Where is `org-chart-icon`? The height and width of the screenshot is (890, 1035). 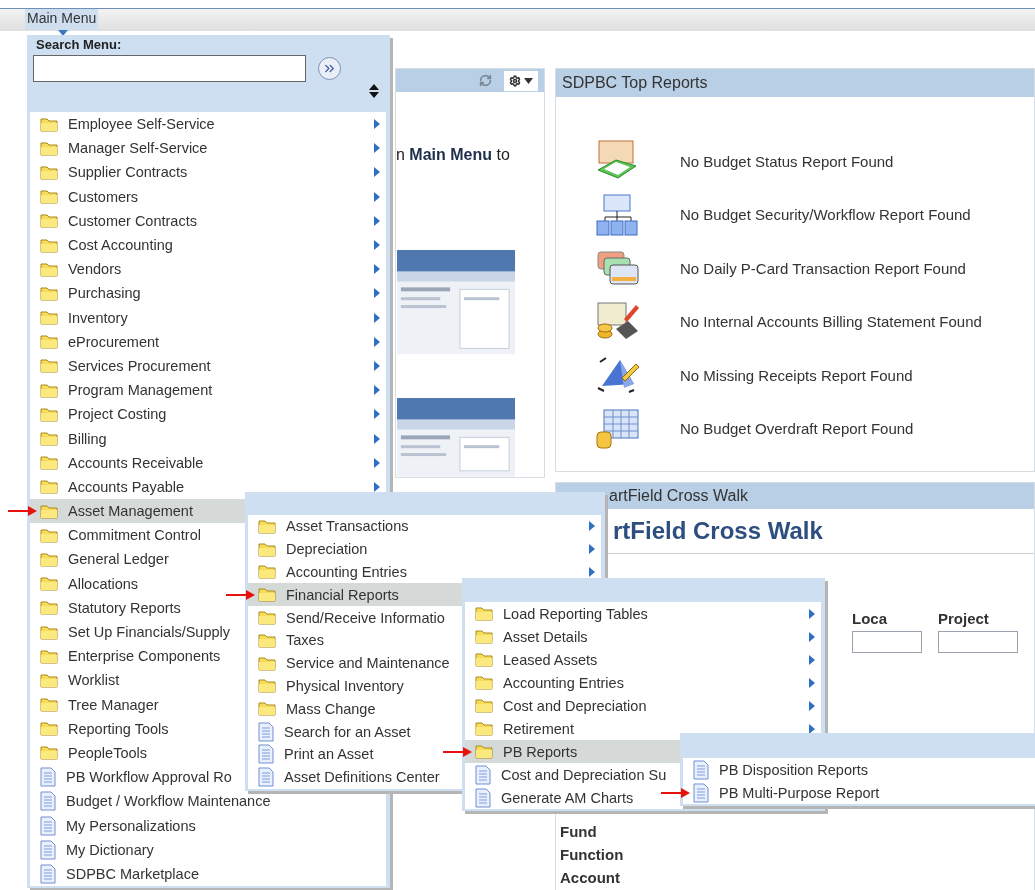 org-chart-icon is located at coordinates (618, 214).